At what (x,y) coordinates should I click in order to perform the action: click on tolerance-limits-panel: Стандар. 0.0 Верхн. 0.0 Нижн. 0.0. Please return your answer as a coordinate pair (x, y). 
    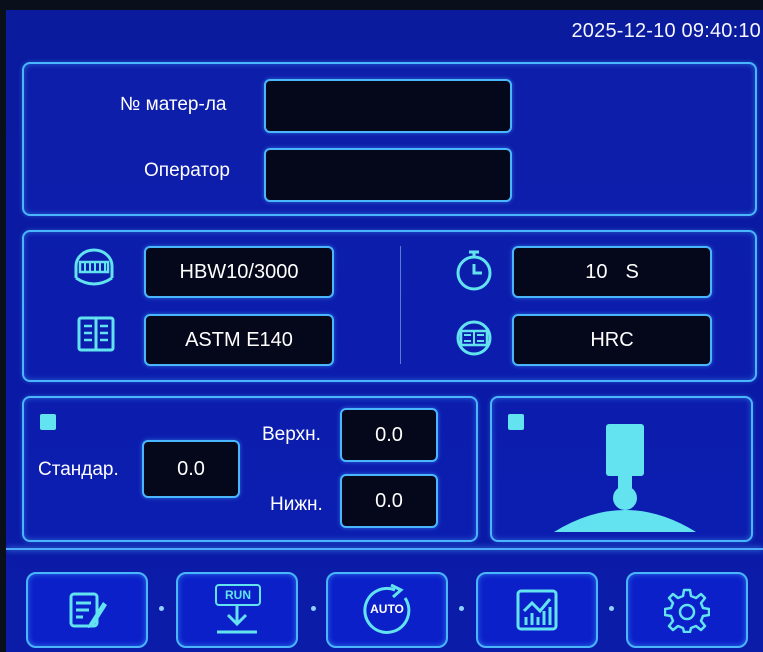
    Looking at the image, I should click on (250, 469).